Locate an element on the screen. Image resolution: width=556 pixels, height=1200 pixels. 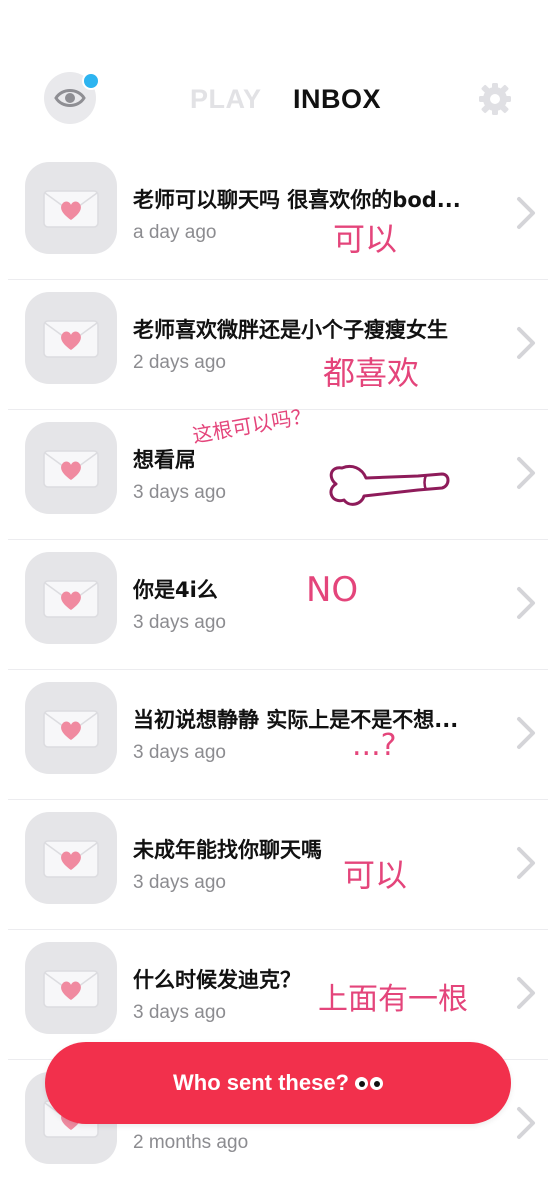
list-item: 你是4i么 3 days ago NO is located at coordinates (278, 605).